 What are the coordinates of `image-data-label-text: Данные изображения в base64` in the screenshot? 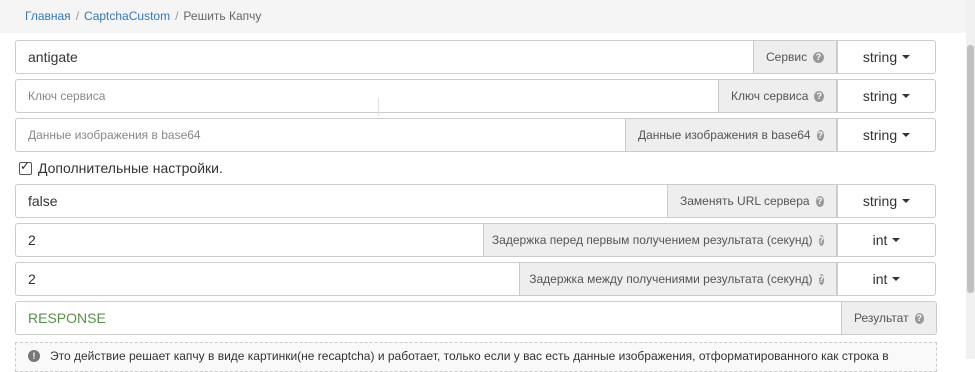 It's located at (724, 135).